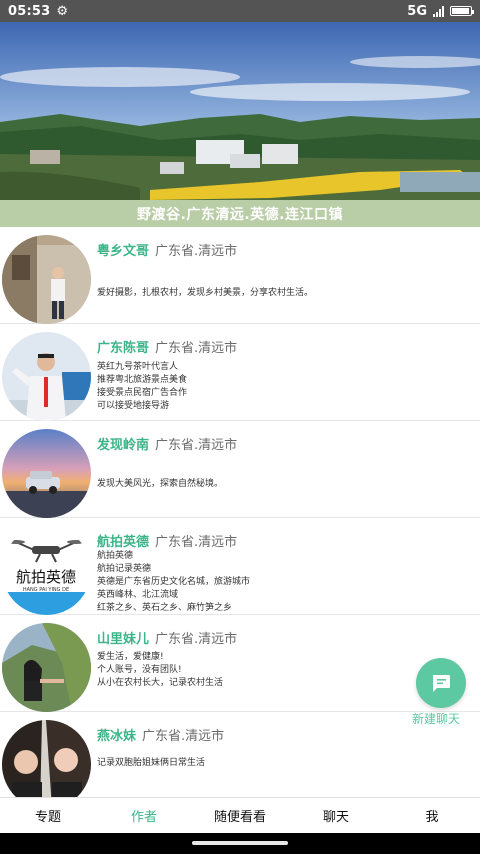  Describe the element at coordinates (142, 386) in the screenshot. I see `author-bio: 英红九号茶叶代言人 推荐粤北旅游景点美食 接受景点民宿广告合作 可以接受地接导游` at that location.